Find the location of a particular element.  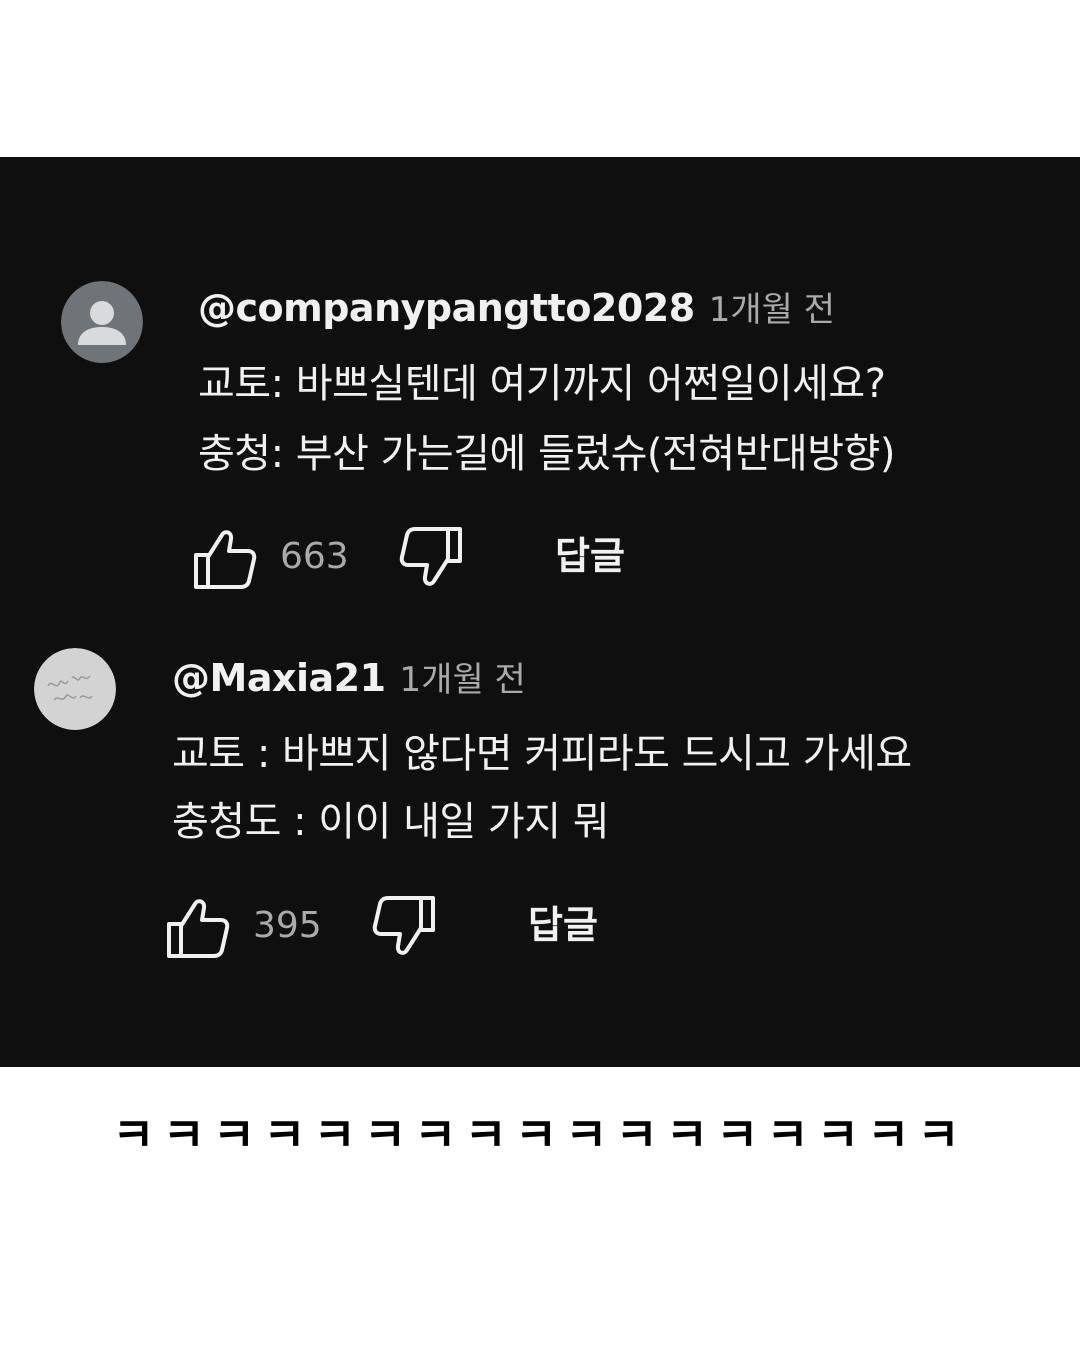

default-person-avatar-icon is located at coordinates (102, 322).